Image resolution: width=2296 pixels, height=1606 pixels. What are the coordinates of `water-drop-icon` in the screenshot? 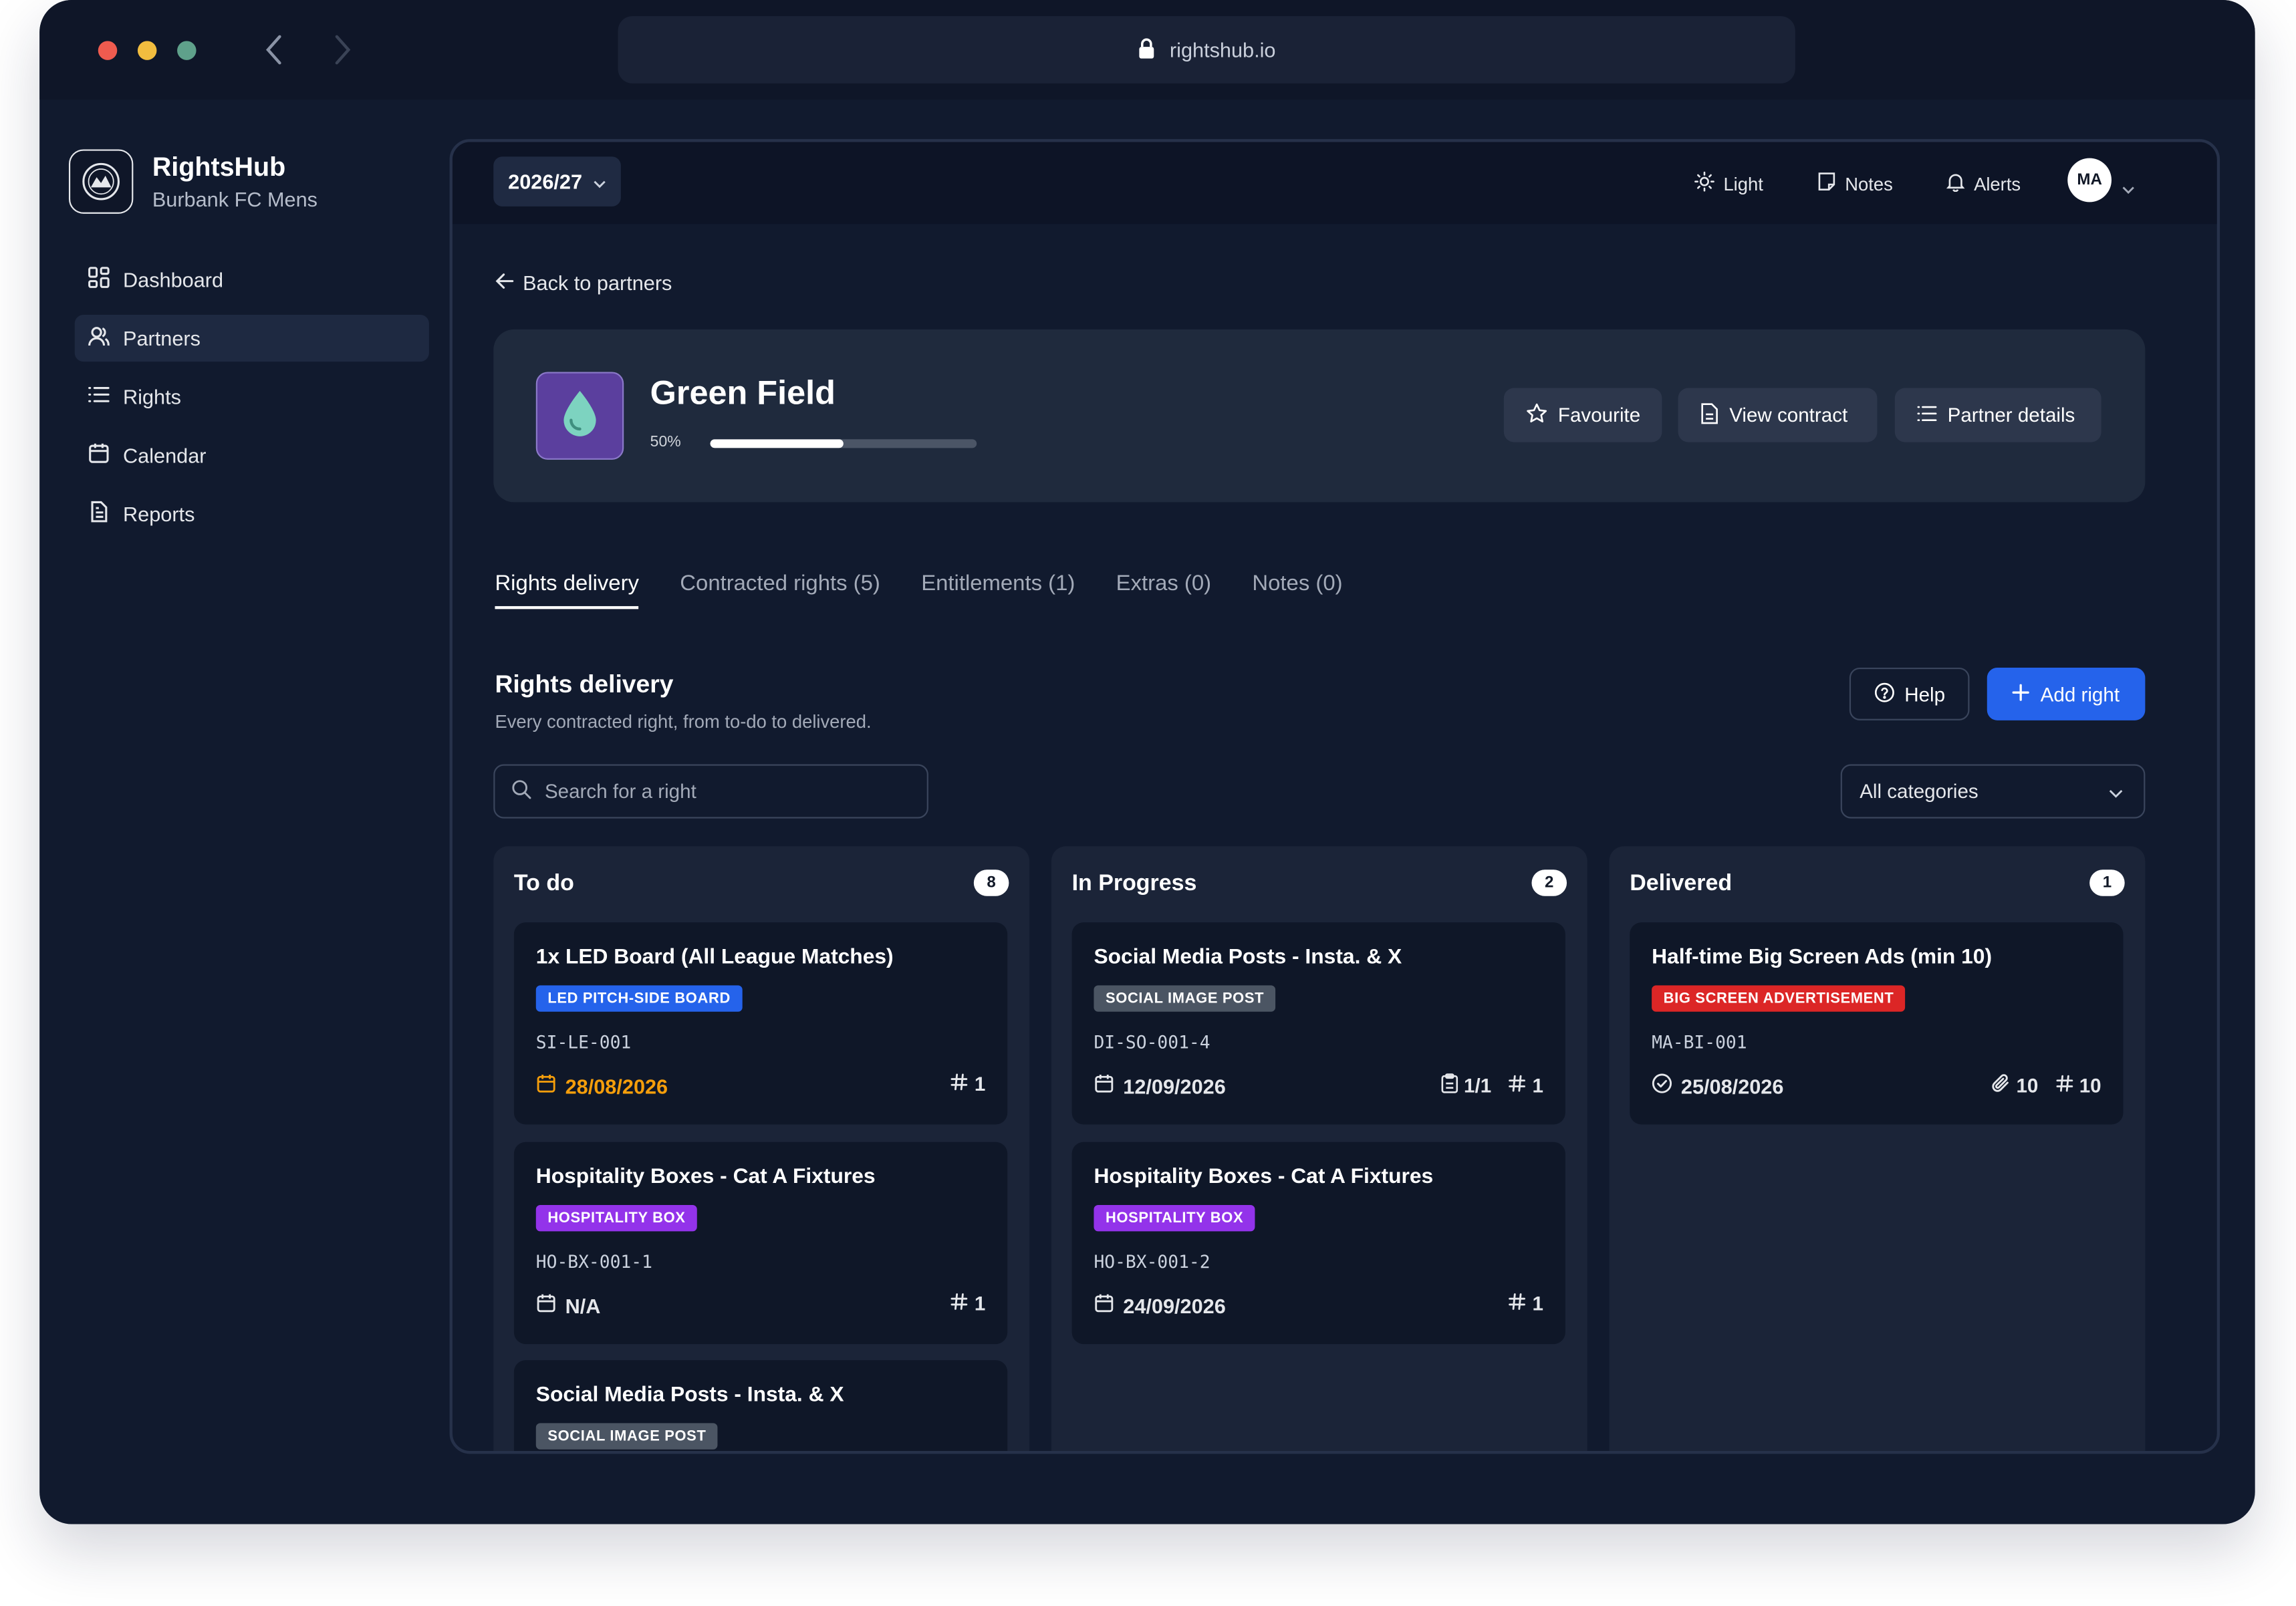 It's located at (579, 415).